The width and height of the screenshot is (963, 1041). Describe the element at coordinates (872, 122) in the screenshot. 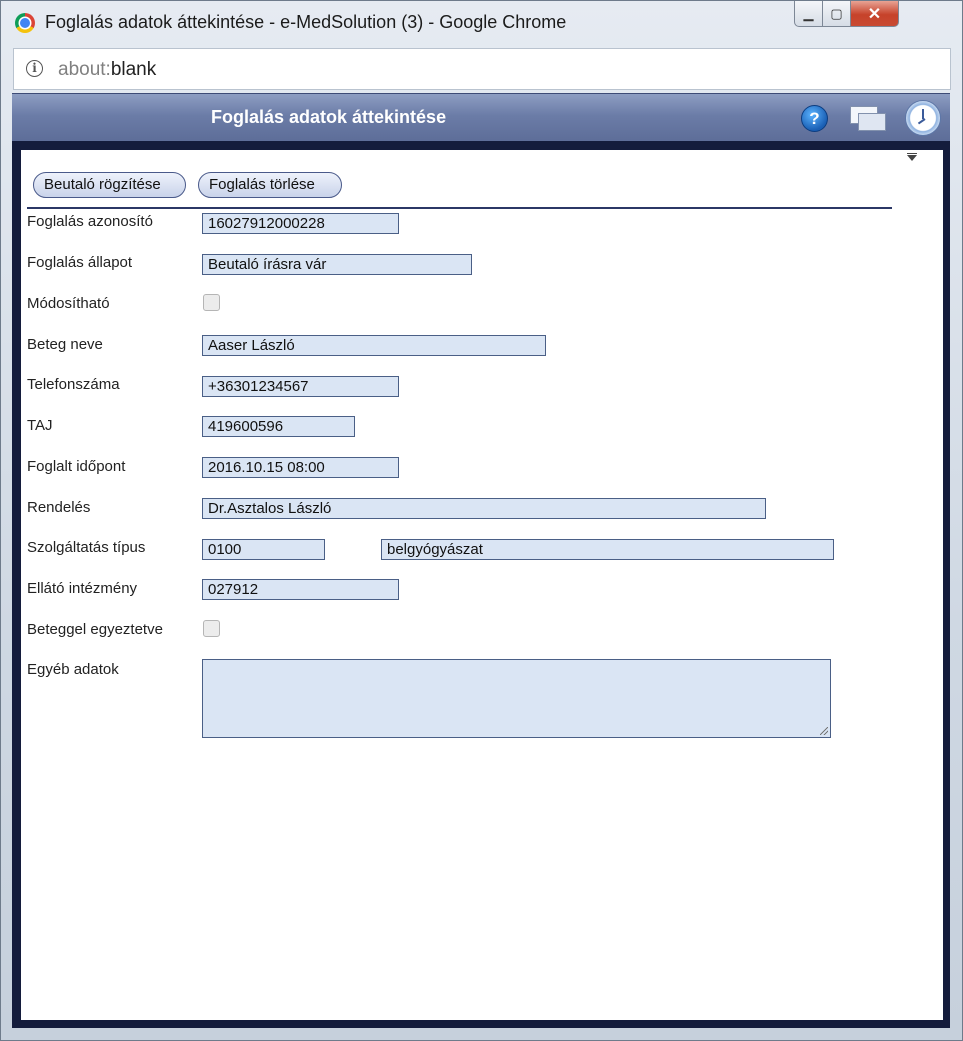

I see `window-shape-front` at that location.